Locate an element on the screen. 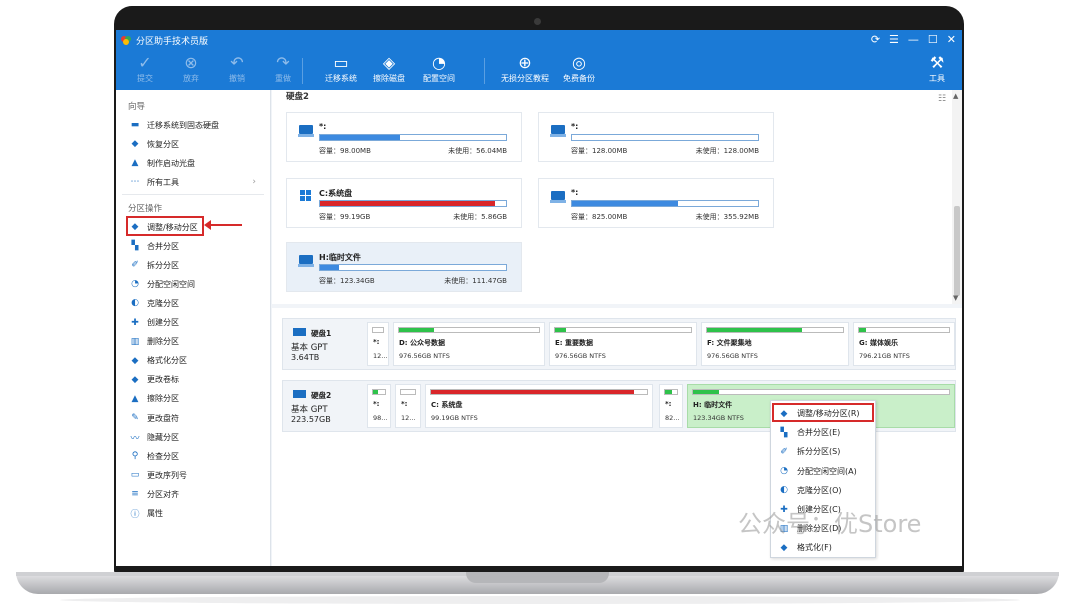 This screenshot has height=614, width=1080. toolbar-btn-7: ⊕ 无损分区教程 is located at coordinates (525, 69).